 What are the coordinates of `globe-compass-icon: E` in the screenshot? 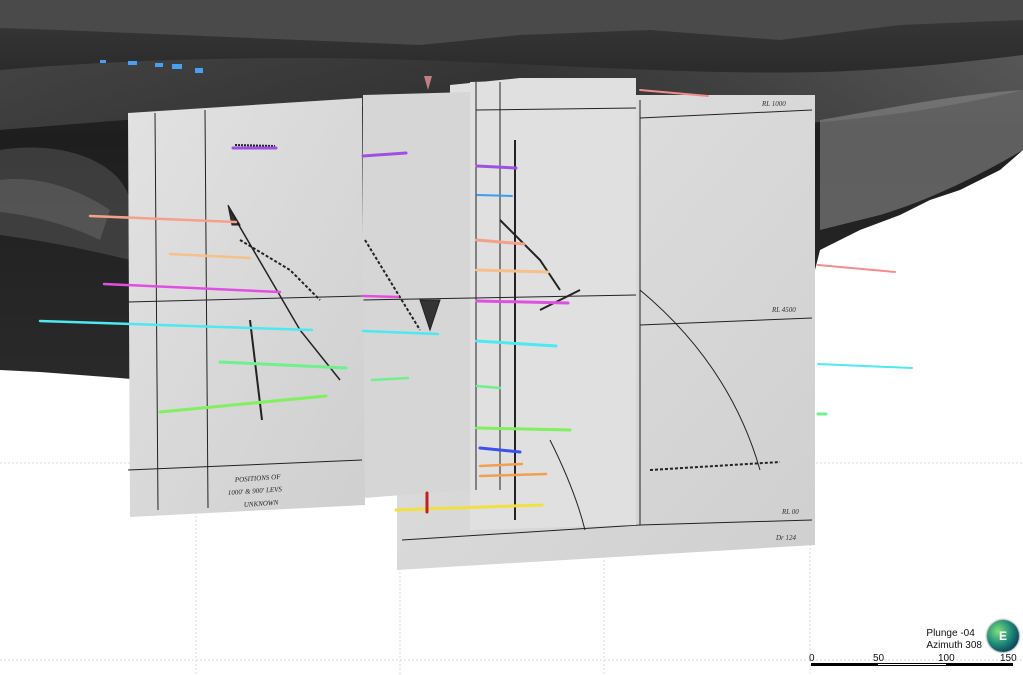 It's located at (1003, 636).